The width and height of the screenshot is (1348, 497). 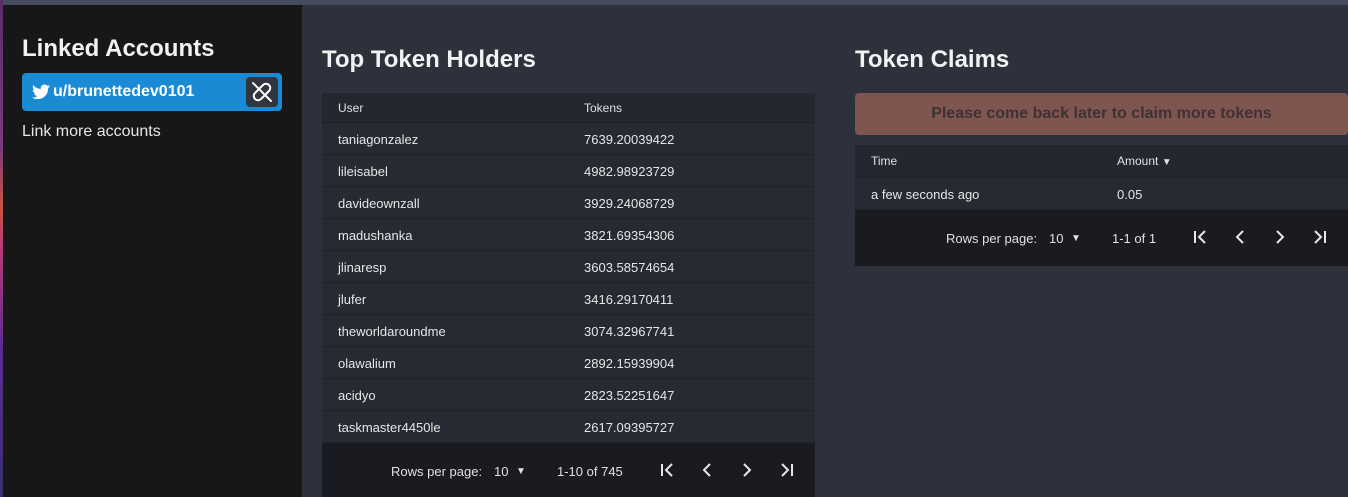 What do you see at coordinates (1166, 162) in the screenshot?
I see `sort-descending-icon: ▼` at bounding box center [1166, 162].